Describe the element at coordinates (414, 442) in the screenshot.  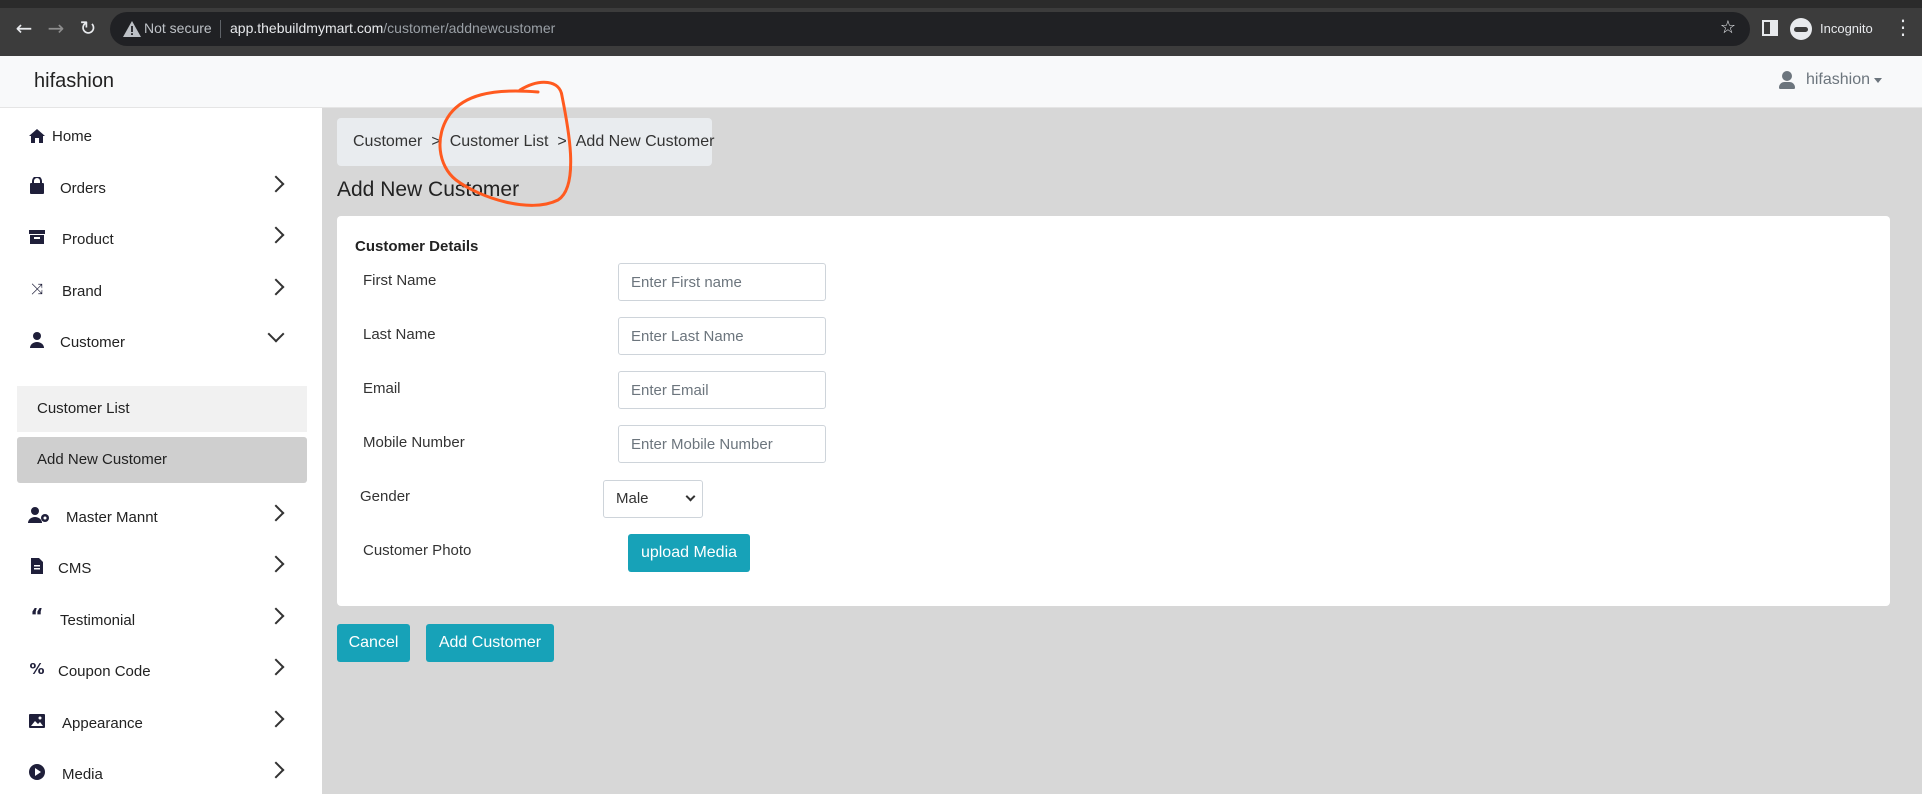
I see `mobile-number-label: Mobile Number` at that location.